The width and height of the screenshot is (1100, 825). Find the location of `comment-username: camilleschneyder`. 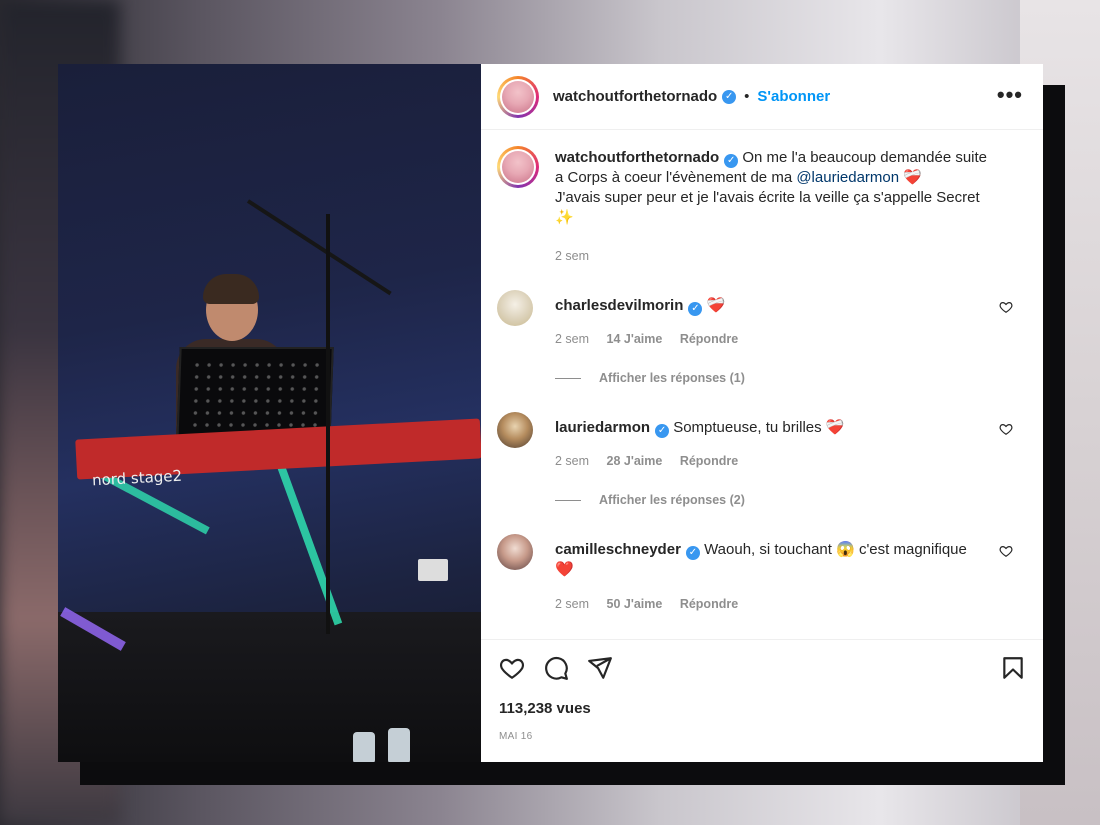

comment-username: camilleschneyder is located at coordinates (618, 549).